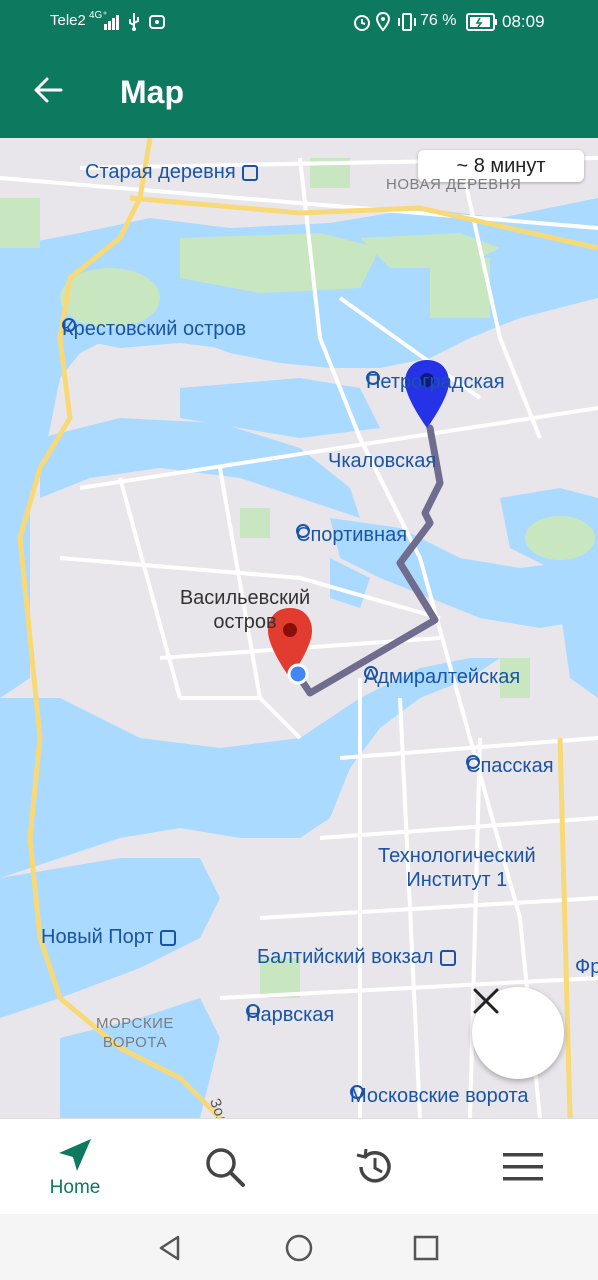  What do you see at coordinates (362, 24) in the screenshot?
I see `alarm-icon` at bounding box center [362, 24].